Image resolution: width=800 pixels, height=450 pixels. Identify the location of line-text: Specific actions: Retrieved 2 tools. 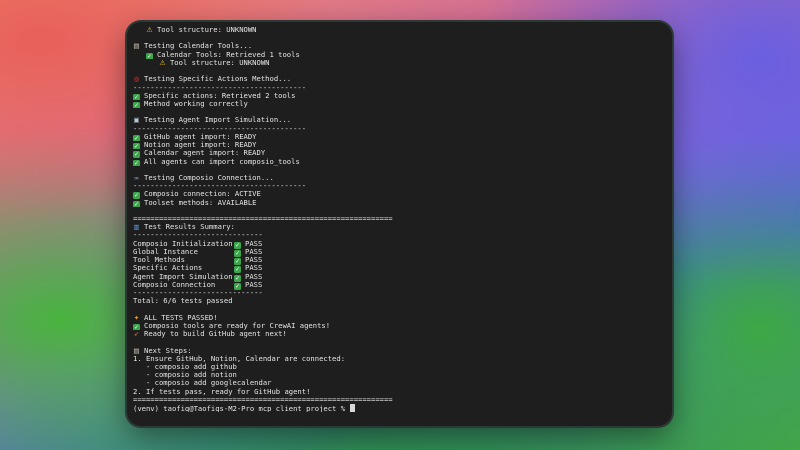
(220, 95).